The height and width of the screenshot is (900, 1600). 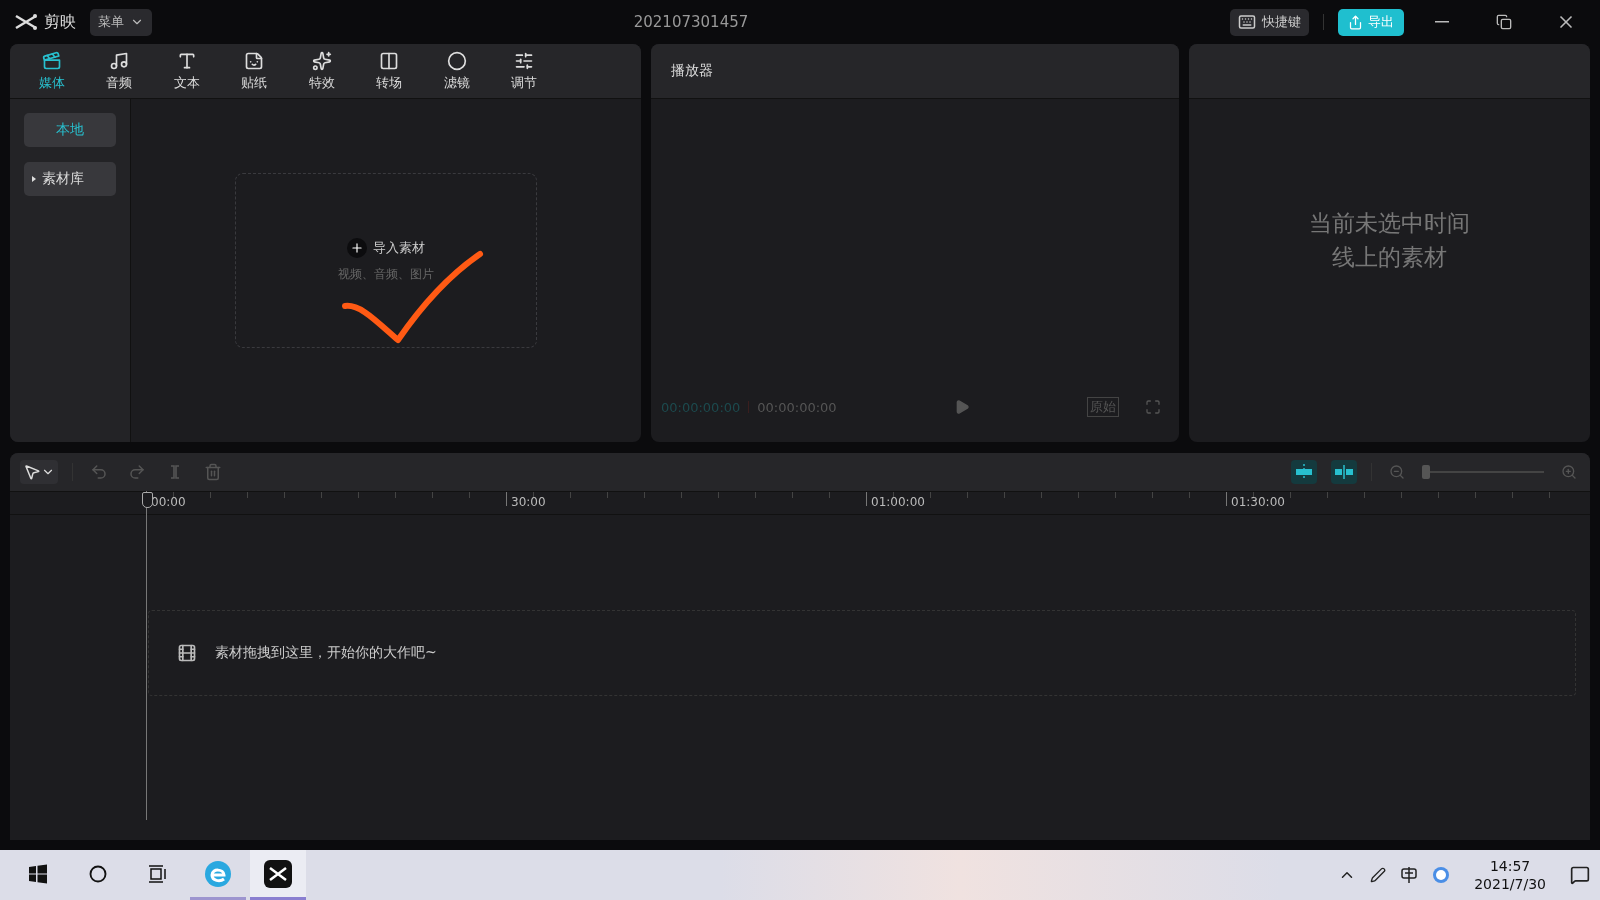 I want to click on trash-icon, so click(x=213, y=472).